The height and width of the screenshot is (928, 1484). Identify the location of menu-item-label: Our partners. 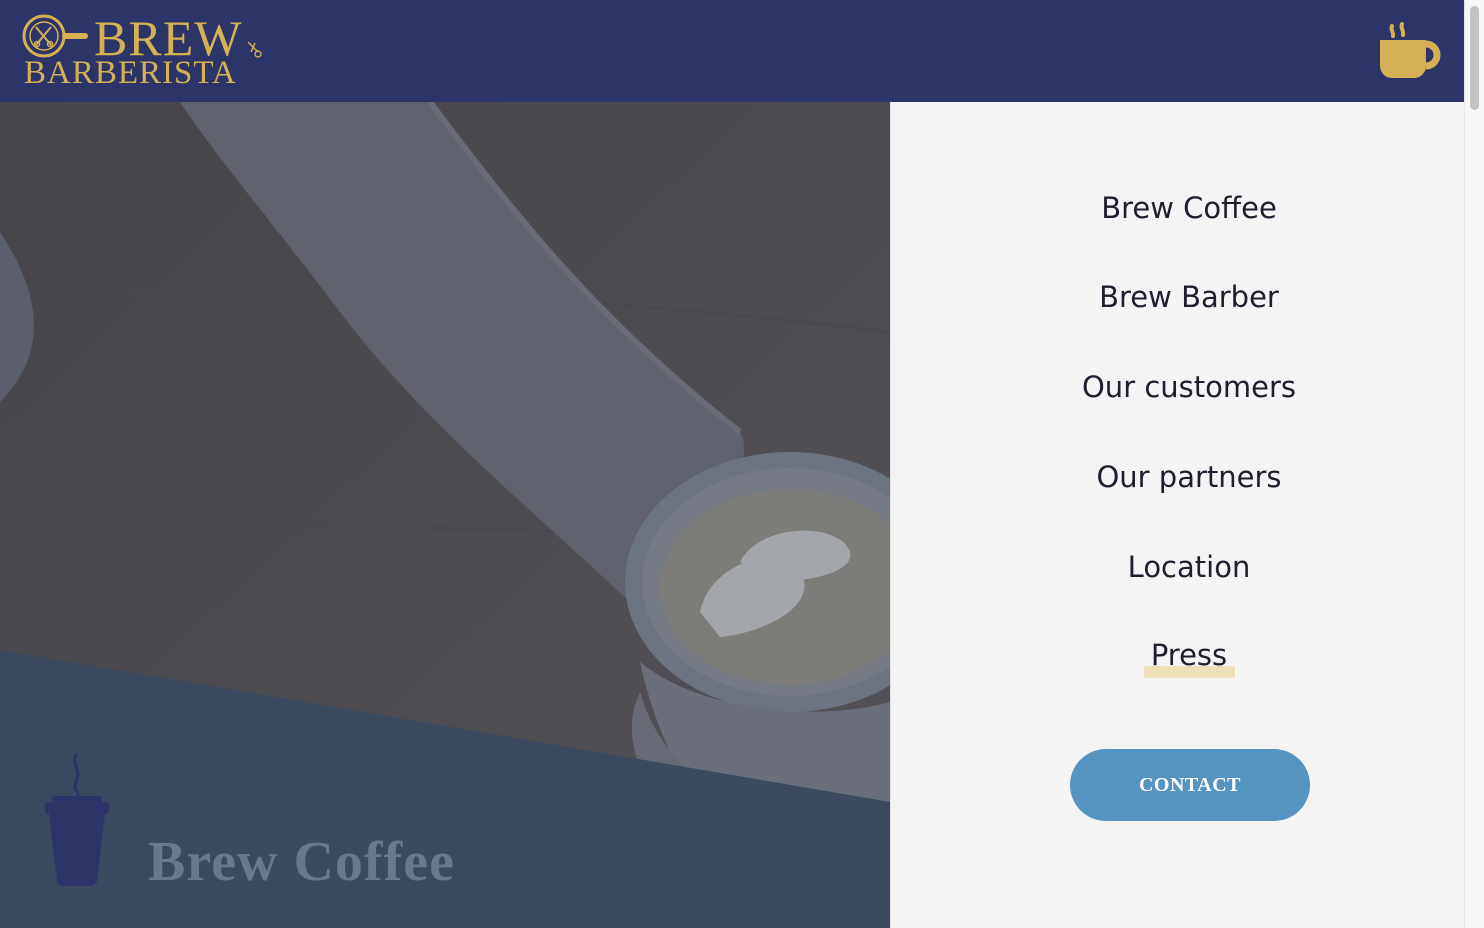
(1189, 477).